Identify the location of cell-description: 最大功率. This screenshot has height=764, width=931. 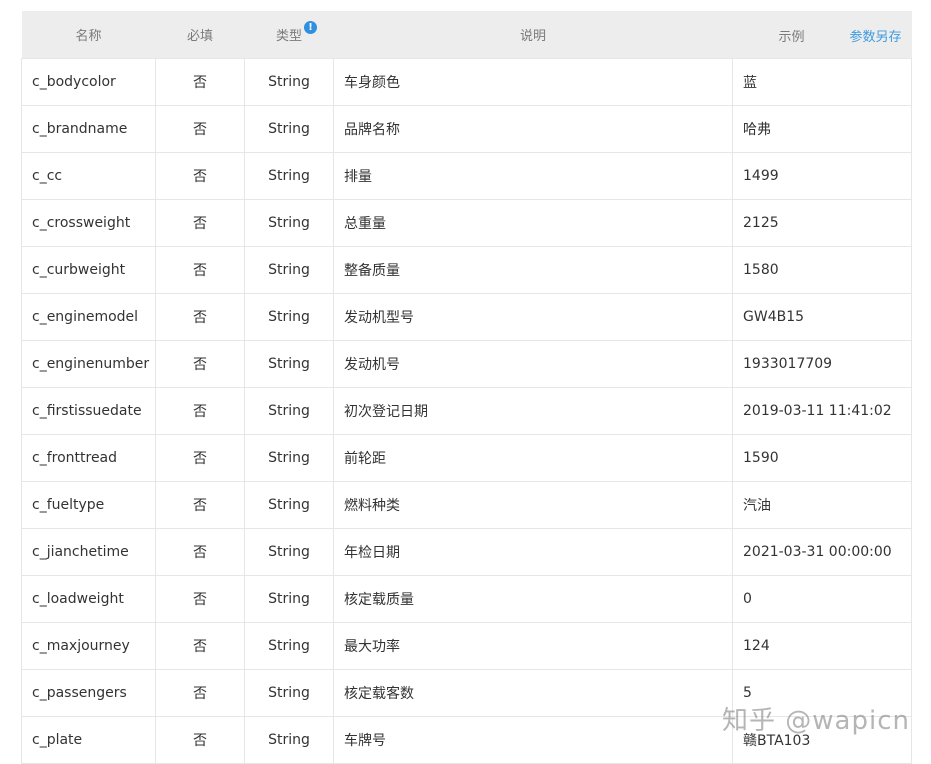
(533, 646).